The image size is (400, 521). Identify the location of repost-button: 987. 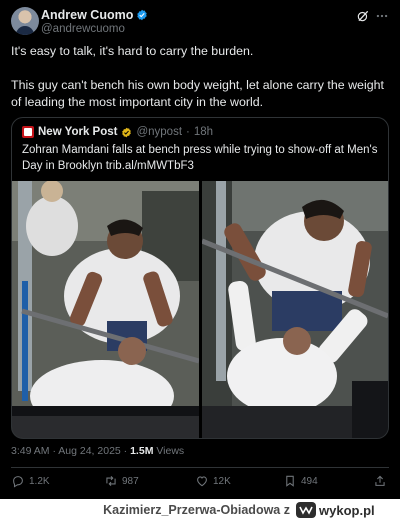
(121, 481).